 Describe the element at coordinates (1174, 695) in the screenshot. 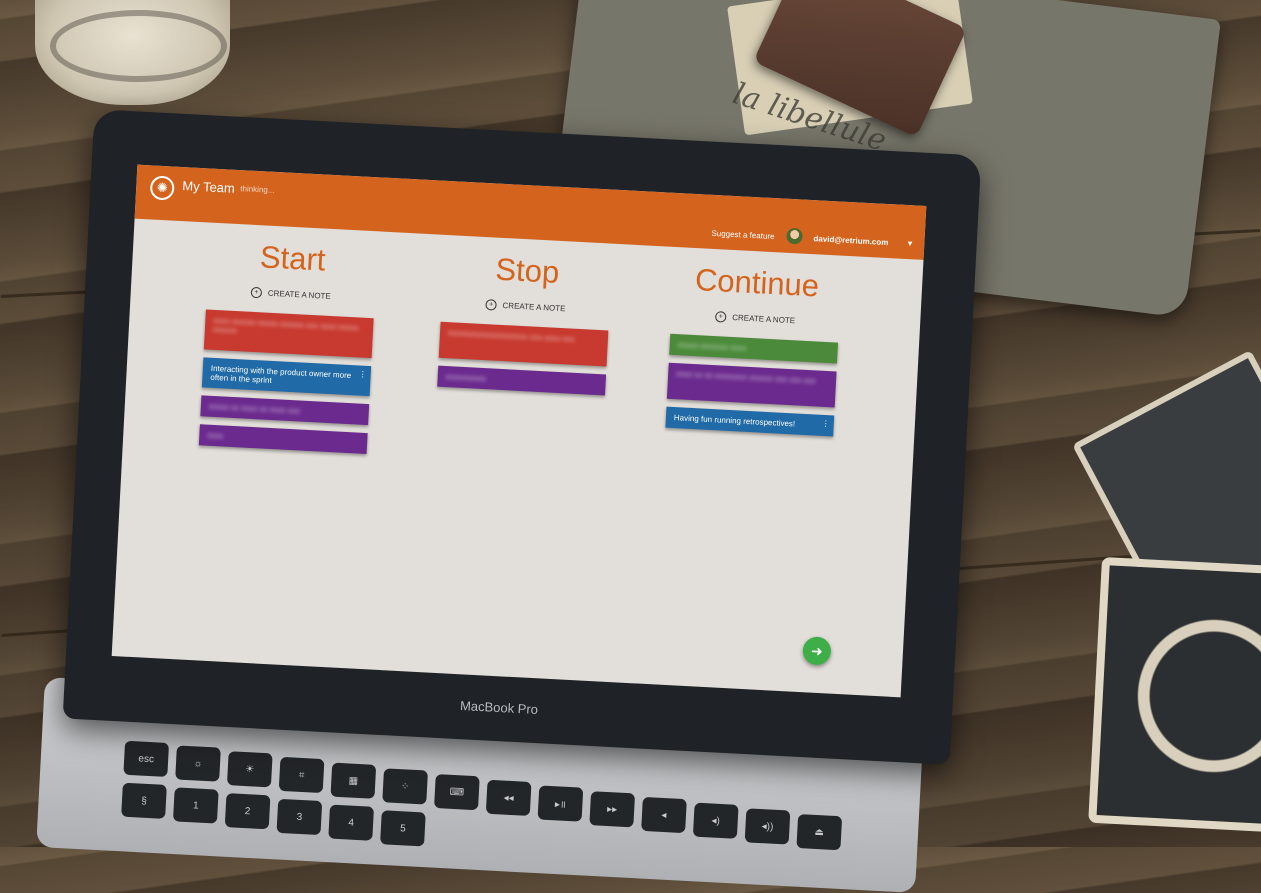

I see `coaster-decor` at that location.